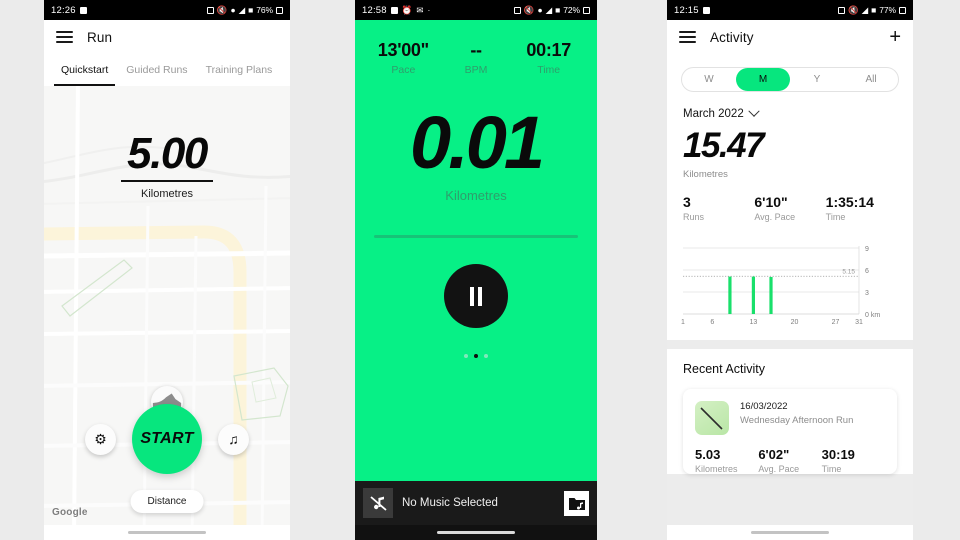 Image resolution: width=960 pixels, height=540 pixels. I want to click on activity-date: 16/03/2022, so click(764, 406).